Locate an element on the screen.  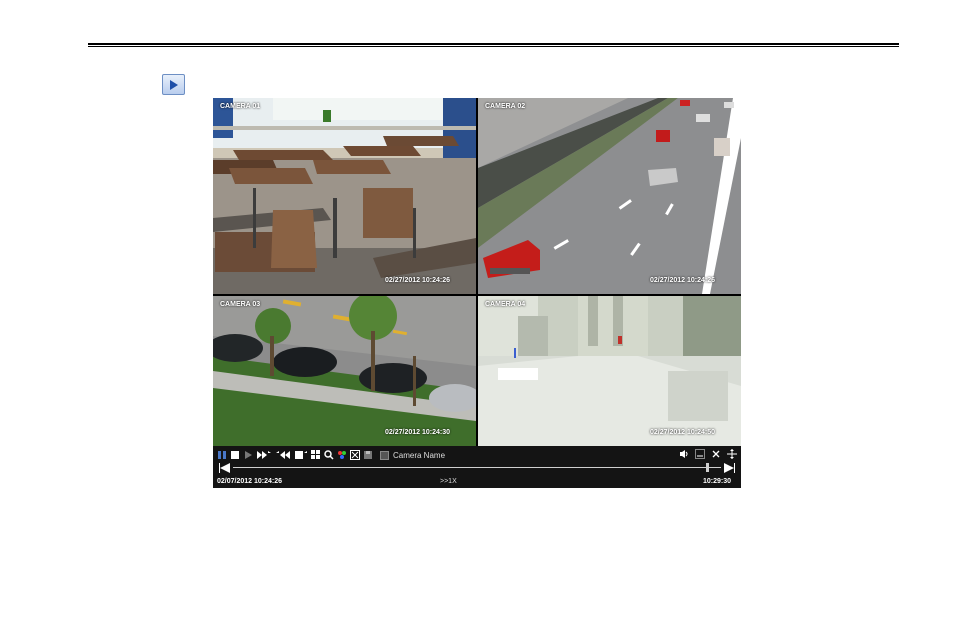
camera-view-3: CAMERA 03 02/27/2012 10:24:30 is located at coordinates (344, 371).